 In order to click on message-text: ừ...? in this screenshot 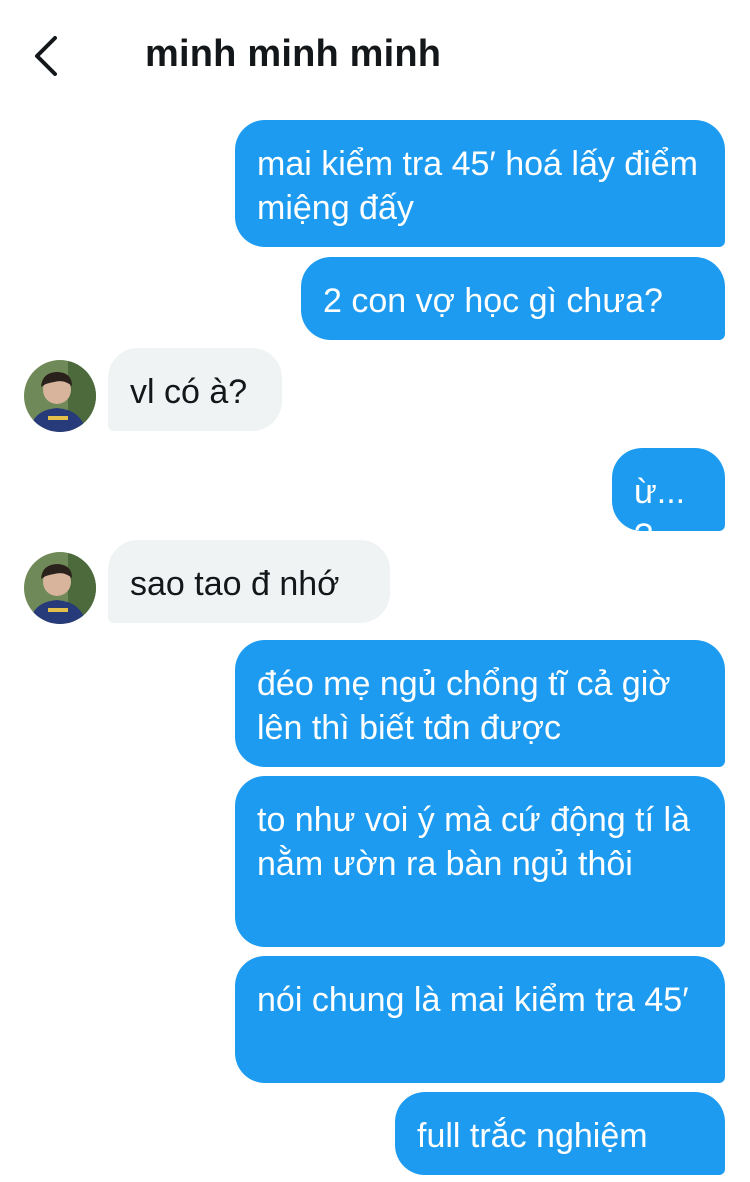, I will do `click(660, 514)`.